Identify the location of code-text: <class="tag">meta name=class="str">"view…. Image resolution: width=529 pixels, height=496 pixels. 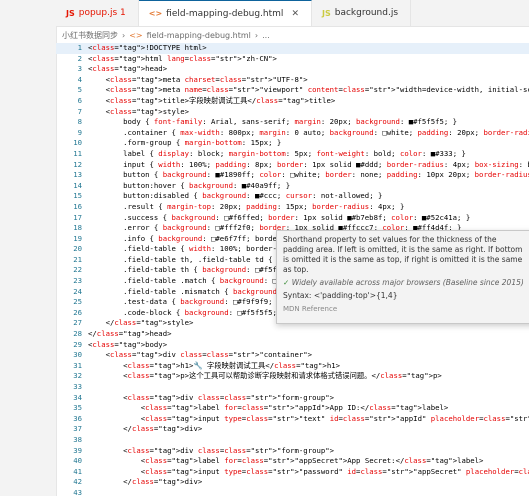
(308, 90).